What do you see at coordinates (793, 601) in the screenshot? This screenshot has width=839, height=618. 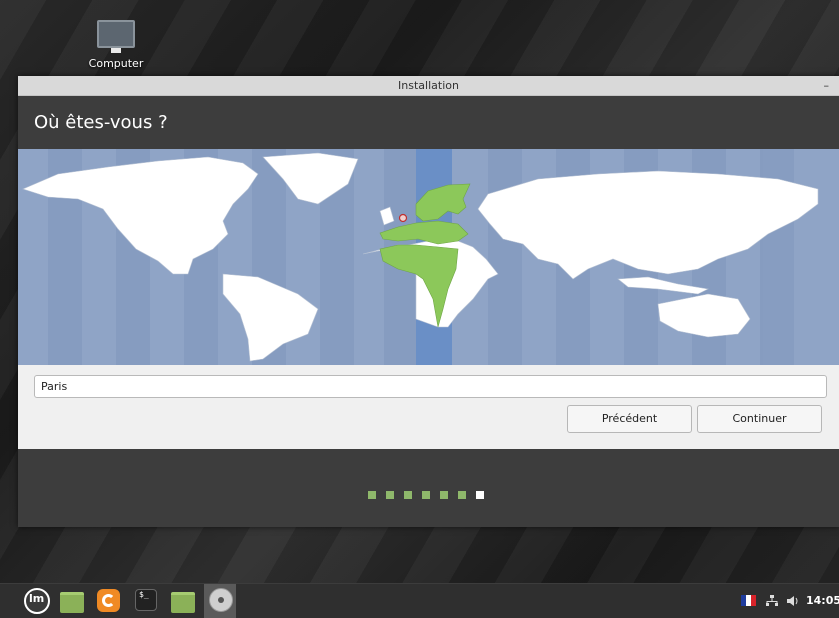 I see `volume-icon` at bounding box center [793, 601].